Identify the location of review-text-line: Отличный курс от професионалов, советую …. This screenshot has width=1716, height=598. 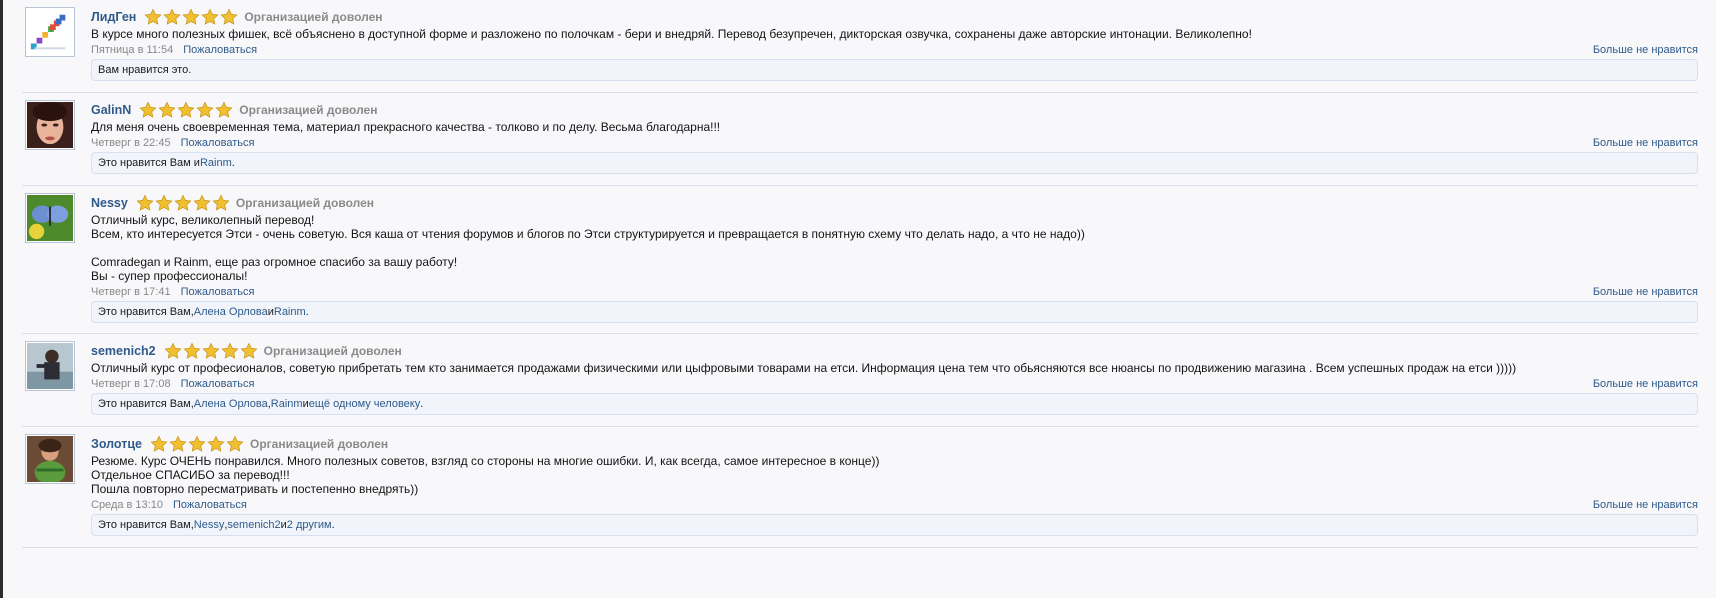
(804, 368).